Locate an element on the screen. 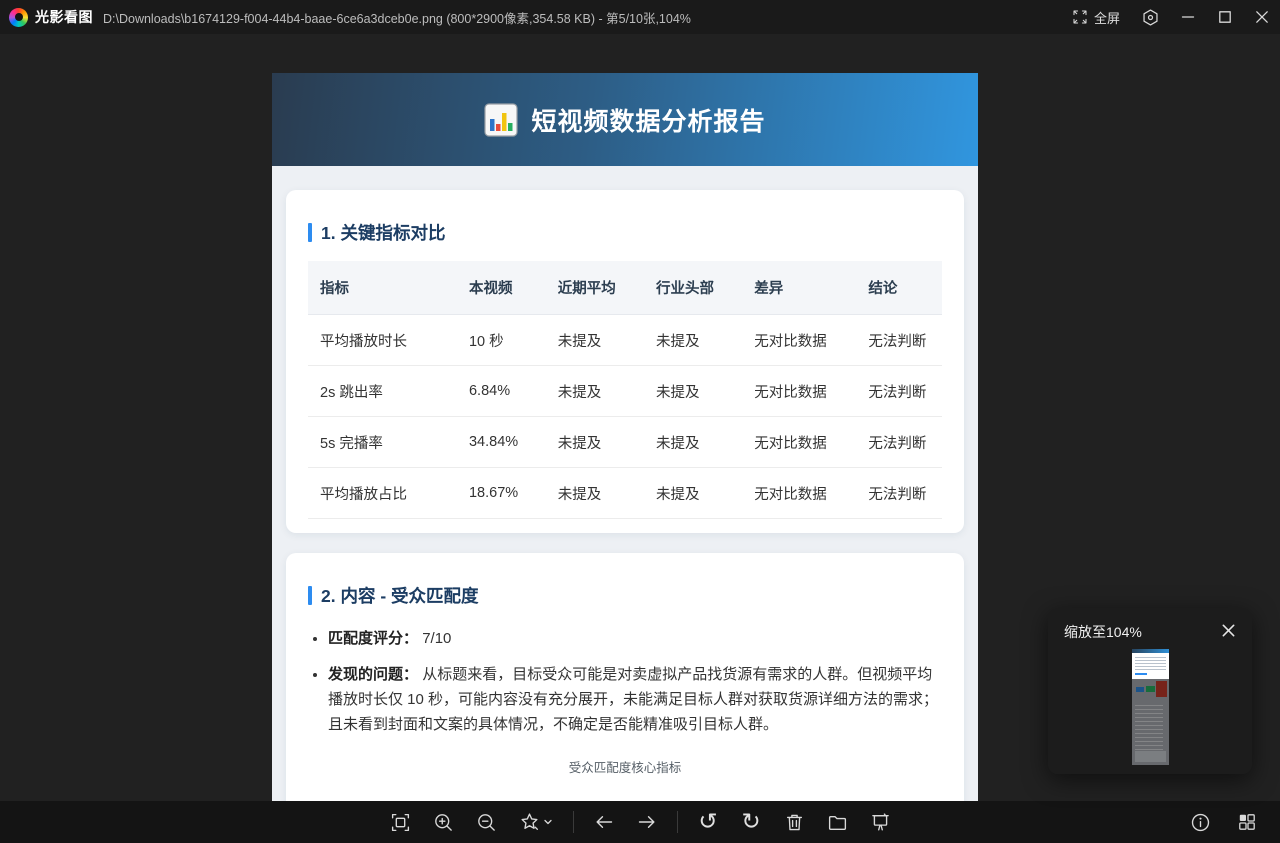 Image resolution: width=1280 pixels, height=843 pixels. section2-heading: 2. 内容 - 受众匹配度 is located at coordinates (625, 595).